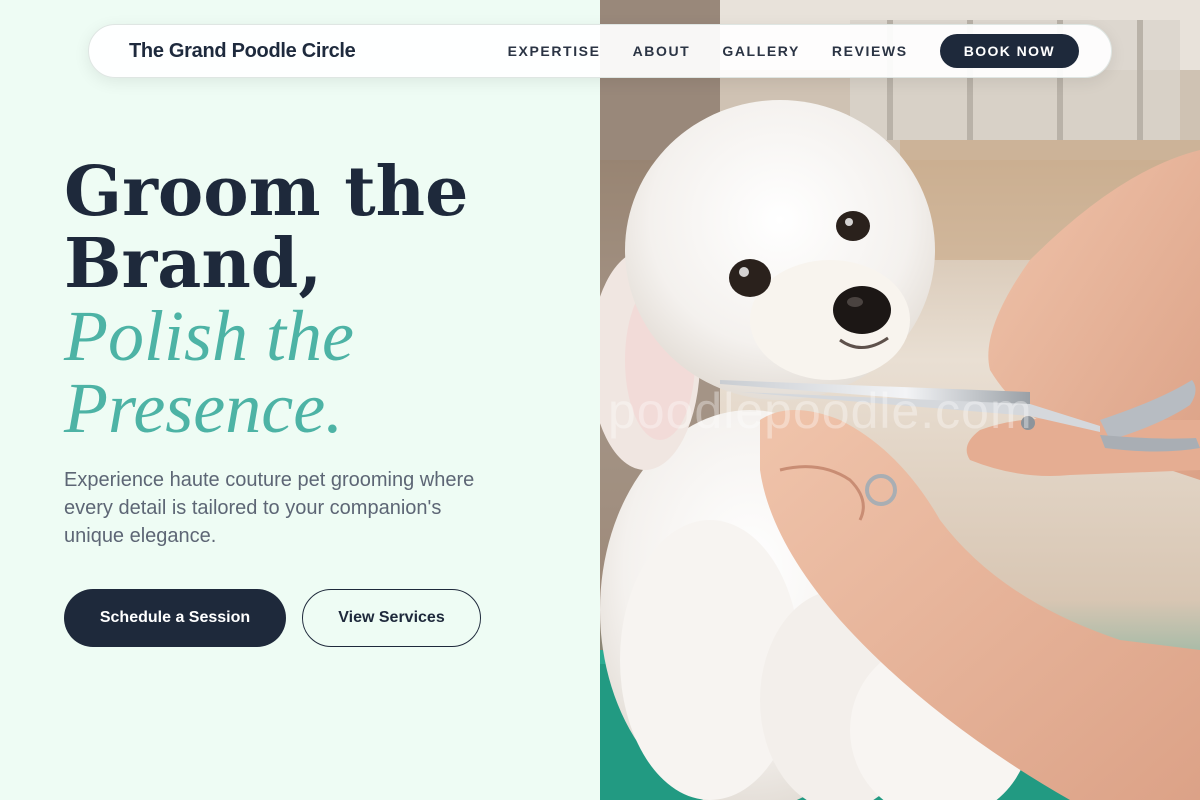 Image resolution: width=1200 pixels, height=800 pixels. Describe the element at coordinates (761, 51) in the screenshot. I see `nav-link-gallery: GALLERY` at that location.